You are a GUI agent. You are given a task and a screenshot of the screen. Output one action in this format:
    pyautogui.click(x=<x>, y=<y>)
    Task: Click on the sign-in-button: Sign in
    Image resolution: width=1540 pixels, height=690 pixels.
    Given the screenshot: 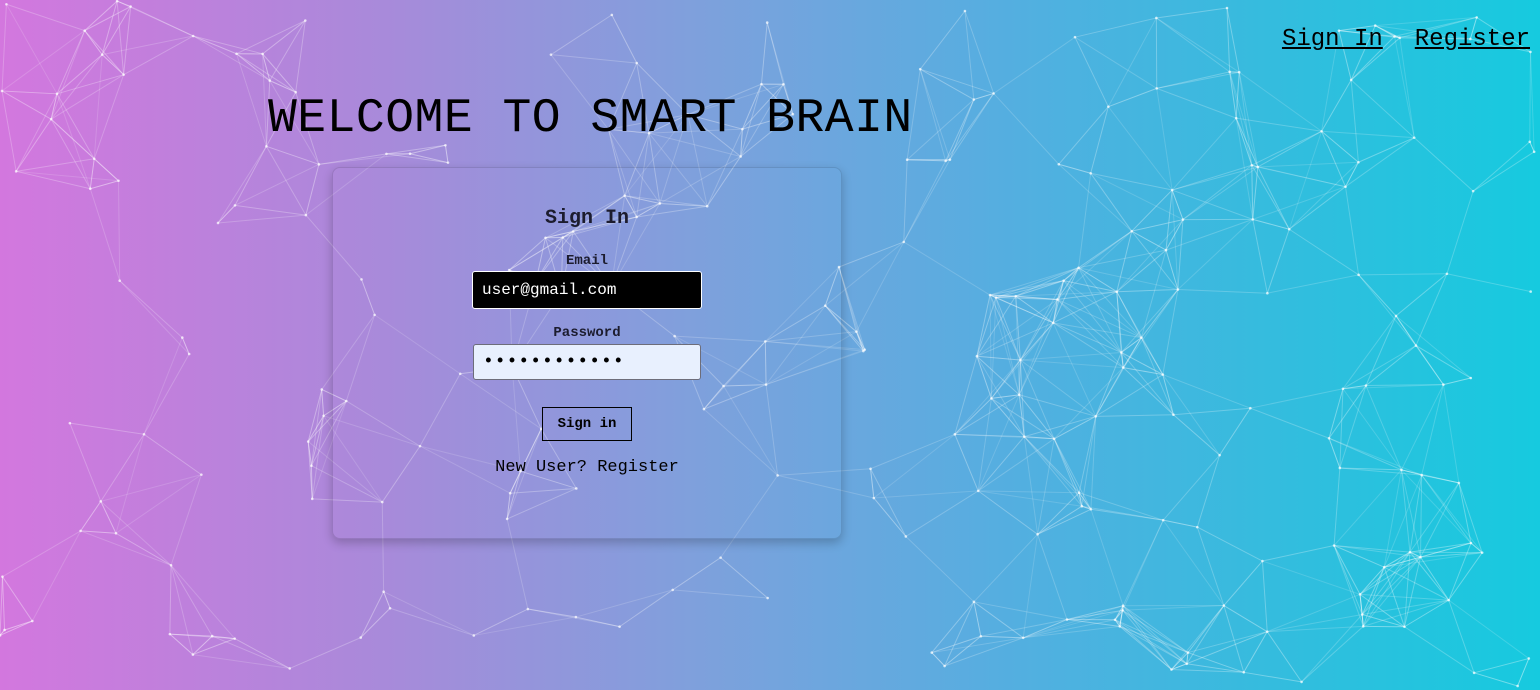 What is the action you would take?
    pyautogui.click(x=587, y=424)
    